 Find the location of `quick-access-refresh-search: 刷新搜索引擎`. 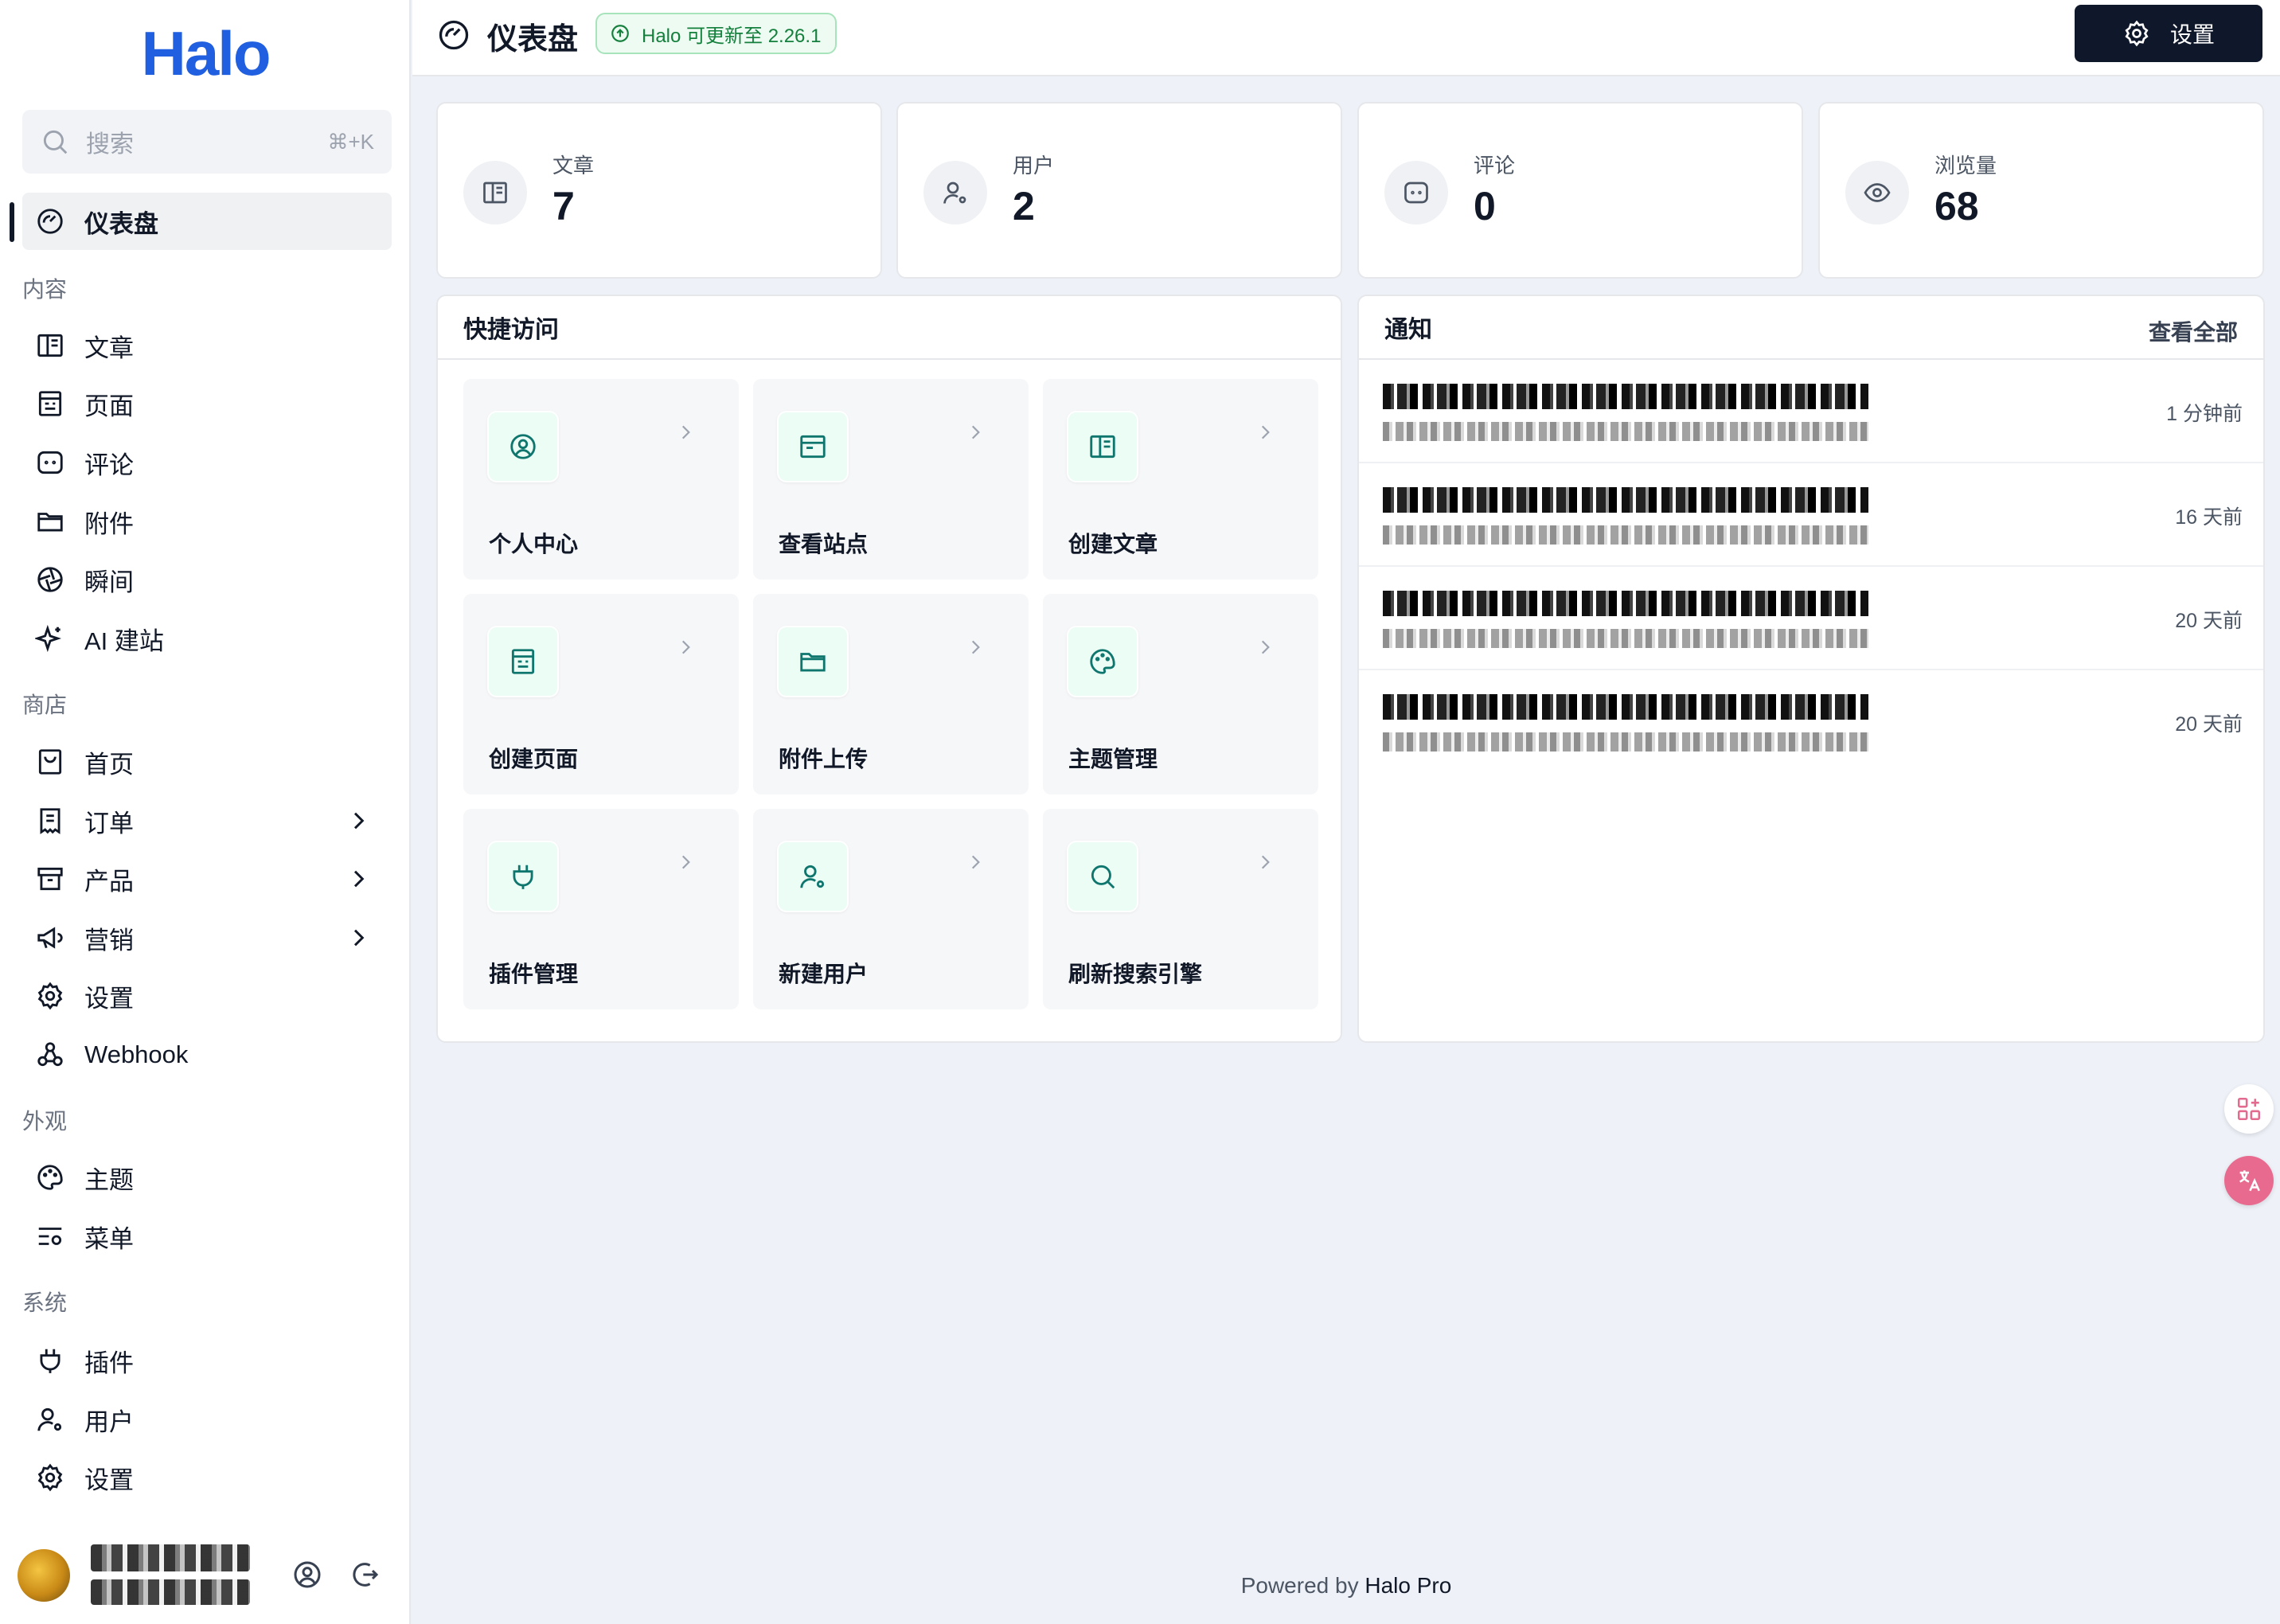

quick-access-refresh-search: 刷新搜索引擎 is located at coordinates (1180, 909).